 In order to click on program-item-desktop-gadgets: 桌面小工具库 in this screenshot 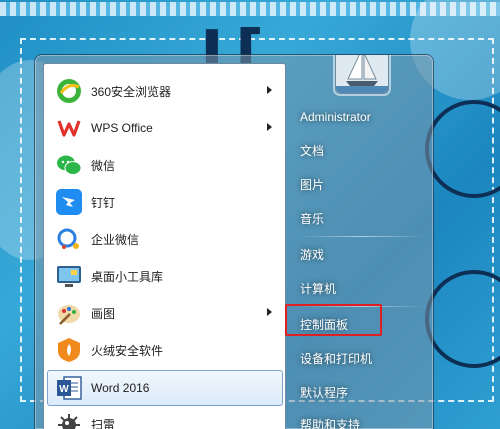, I will do `click(165, 276)`.